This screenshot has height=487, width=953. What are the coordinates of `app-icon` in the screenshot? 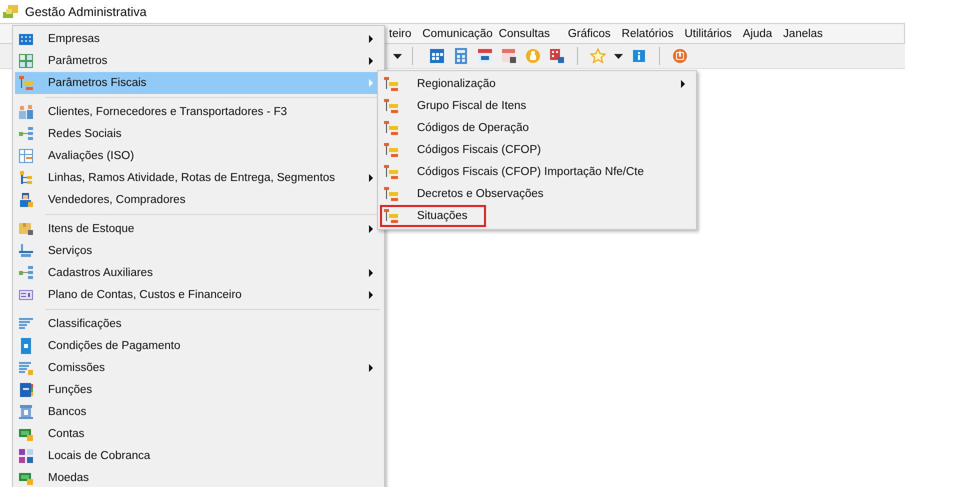 It's located at (11, 12).